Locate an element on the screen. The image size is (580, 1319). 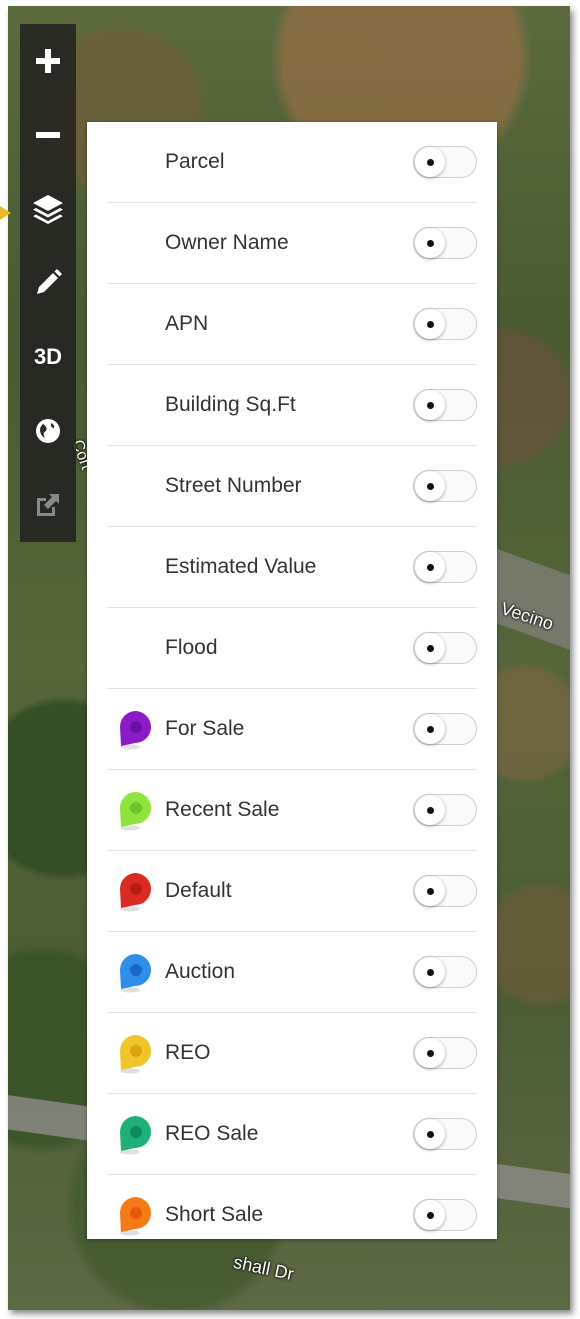
layer-row-apn: APN is located at coordinates (292, 324).